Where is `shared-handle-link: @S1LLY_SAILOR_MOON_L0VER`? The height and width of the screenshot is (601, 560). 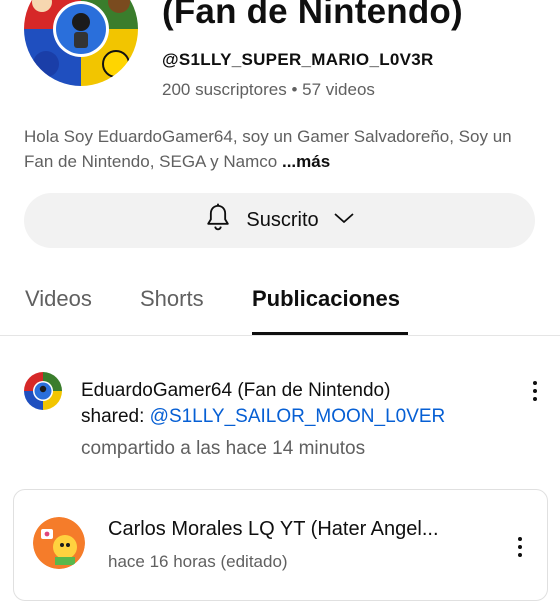
shared-handle-link: @S1LLY_SAILOR_MOON_L0VER is located at coordinates (298, 416).